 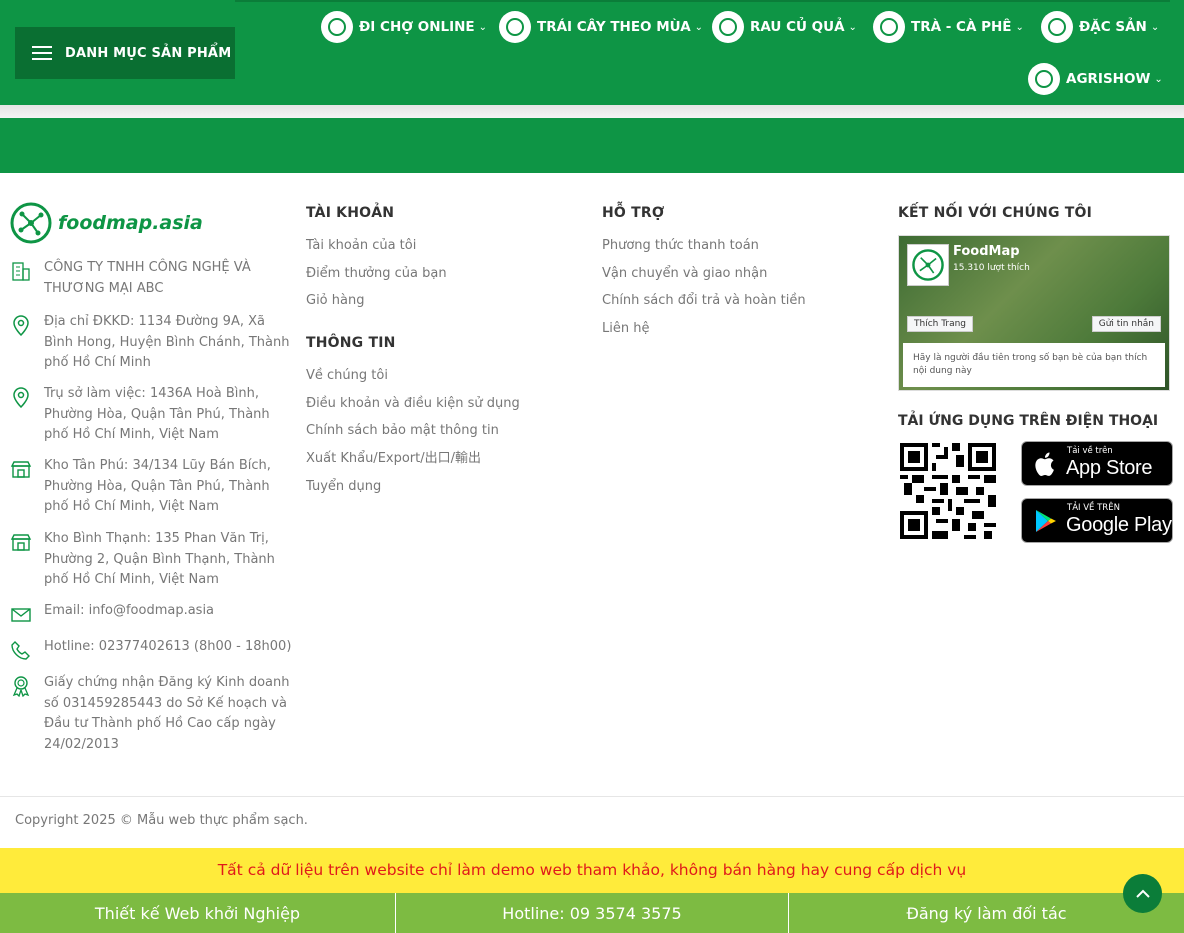 I want to click on nav-item-dac-san: ĐẶC SẢN ⌄, so click(x=1100, y=27).